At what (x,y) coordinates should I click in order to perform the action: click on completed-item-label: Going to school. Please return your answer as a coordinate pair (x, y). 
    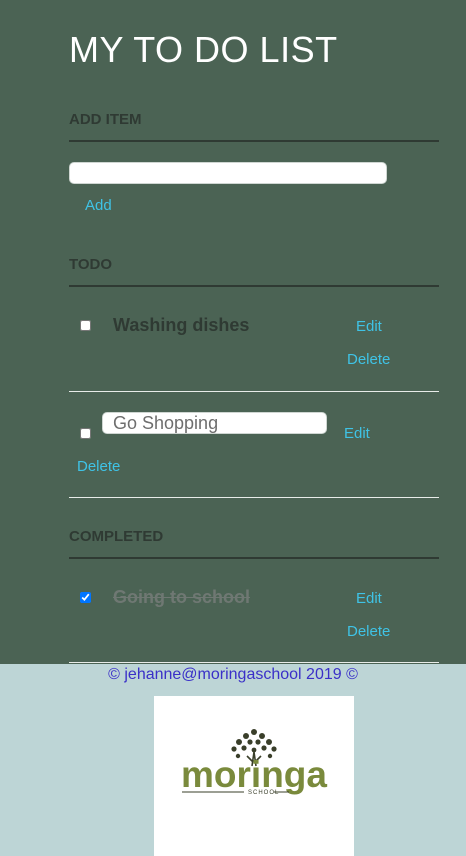
    Looking at the image, I should click on (181, 597).